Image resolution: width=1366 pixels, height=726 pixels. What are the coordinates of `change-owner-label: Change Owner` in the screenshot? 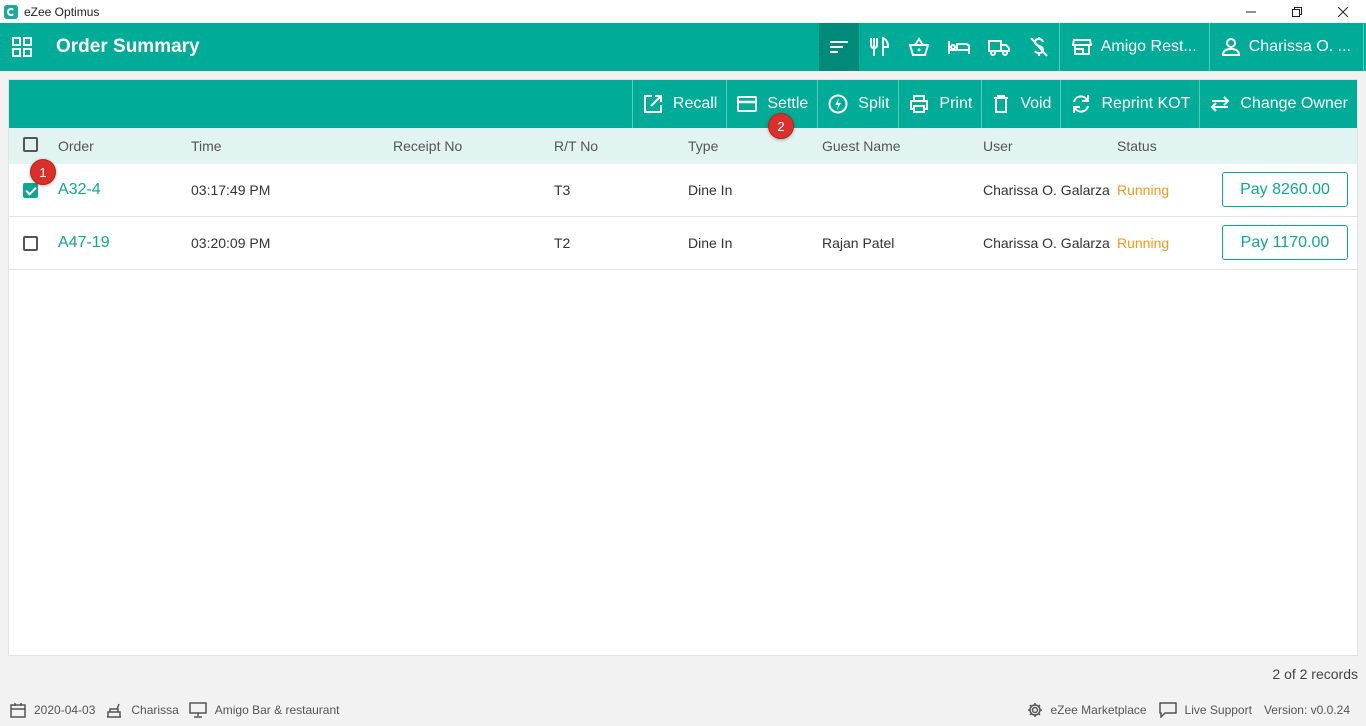 It's located at (1294, 103).